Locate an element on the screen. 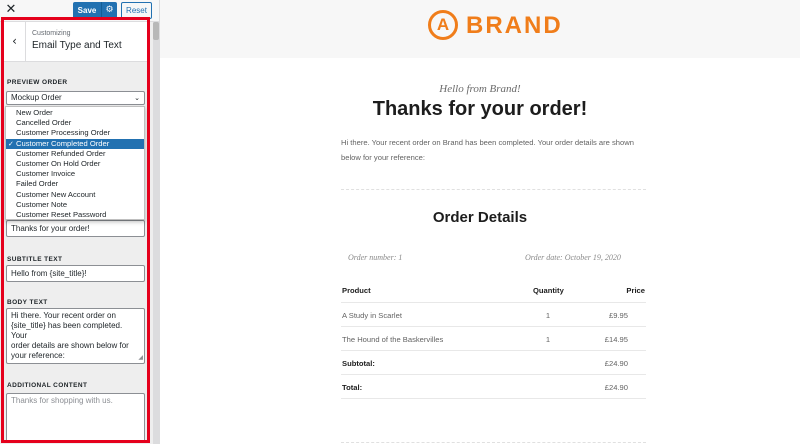 The image size is (800, 444). heading-text-field: Thanks for your order! is located at coordinates (75, 228).